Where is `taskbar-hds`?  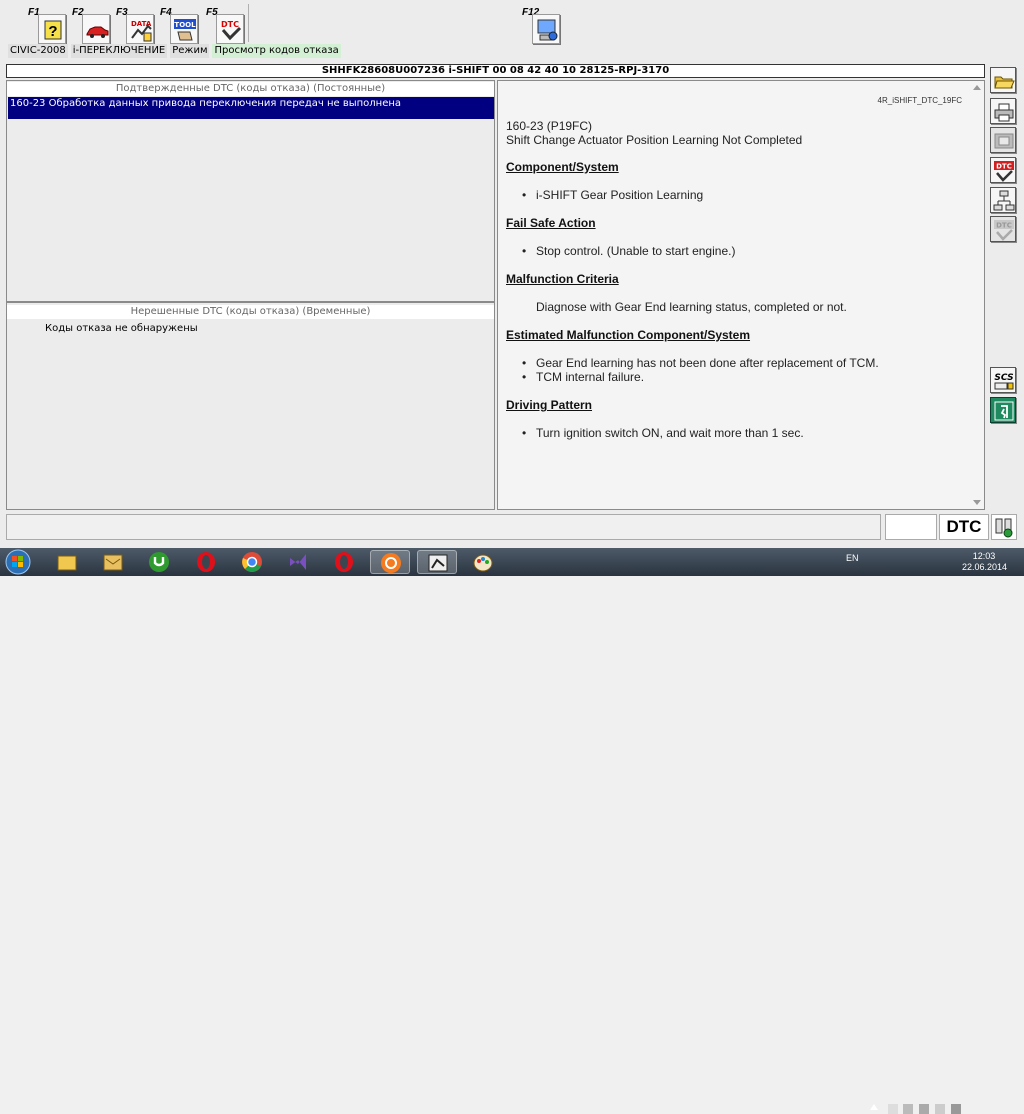
taskbar-hds is located at coordinates (437, 562).